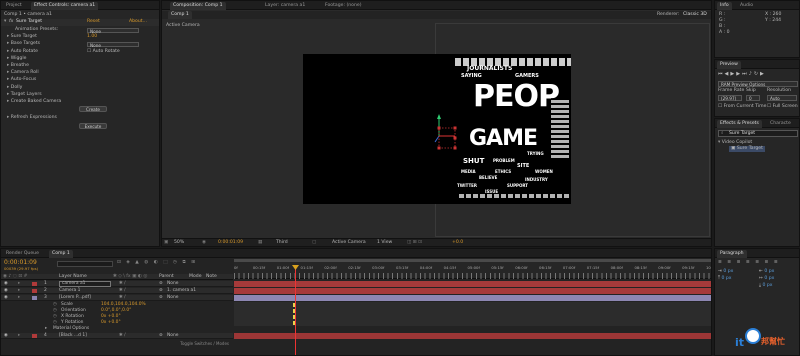  I want to click on effect-property-row: ▸ Auto-Focus, so click(21, 80).